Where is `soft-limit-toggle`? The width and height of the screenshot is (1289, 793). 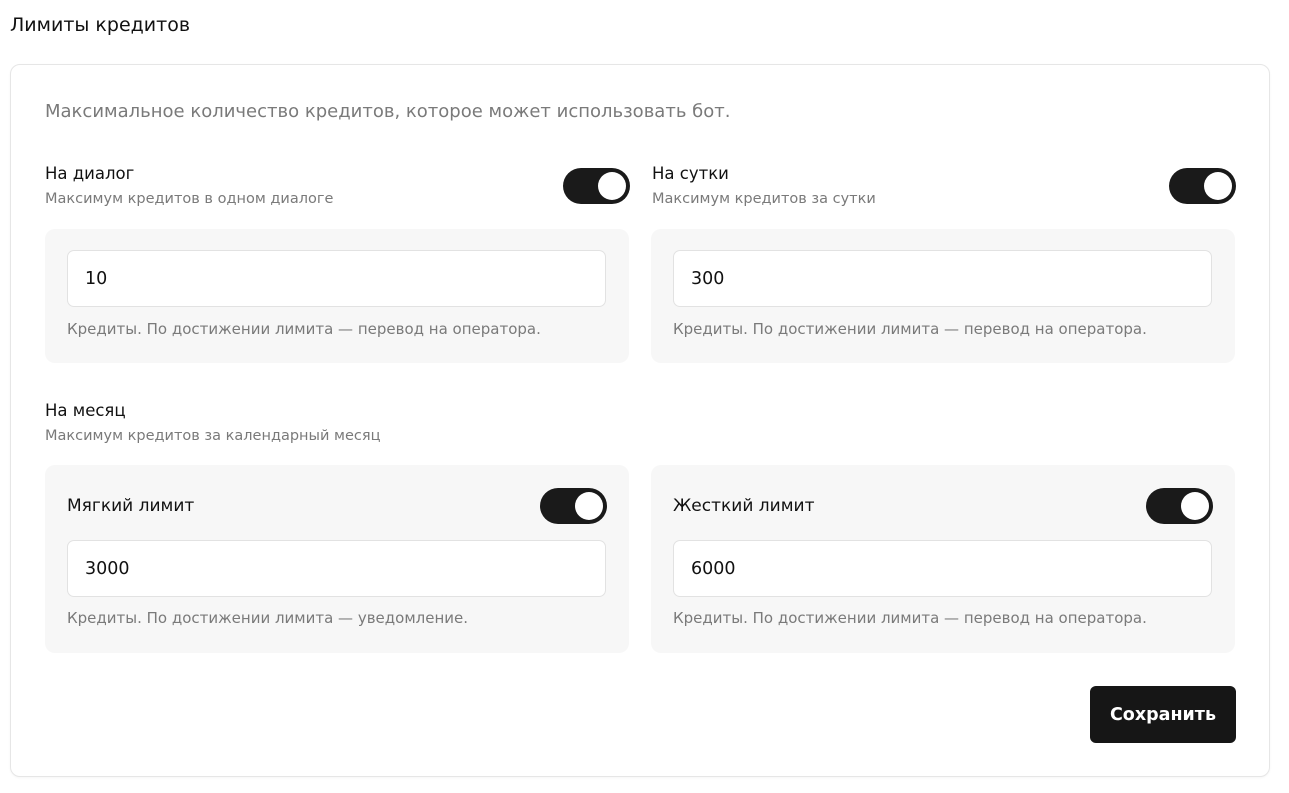 soft-limit-toggle is located at coordinates (573, 506).